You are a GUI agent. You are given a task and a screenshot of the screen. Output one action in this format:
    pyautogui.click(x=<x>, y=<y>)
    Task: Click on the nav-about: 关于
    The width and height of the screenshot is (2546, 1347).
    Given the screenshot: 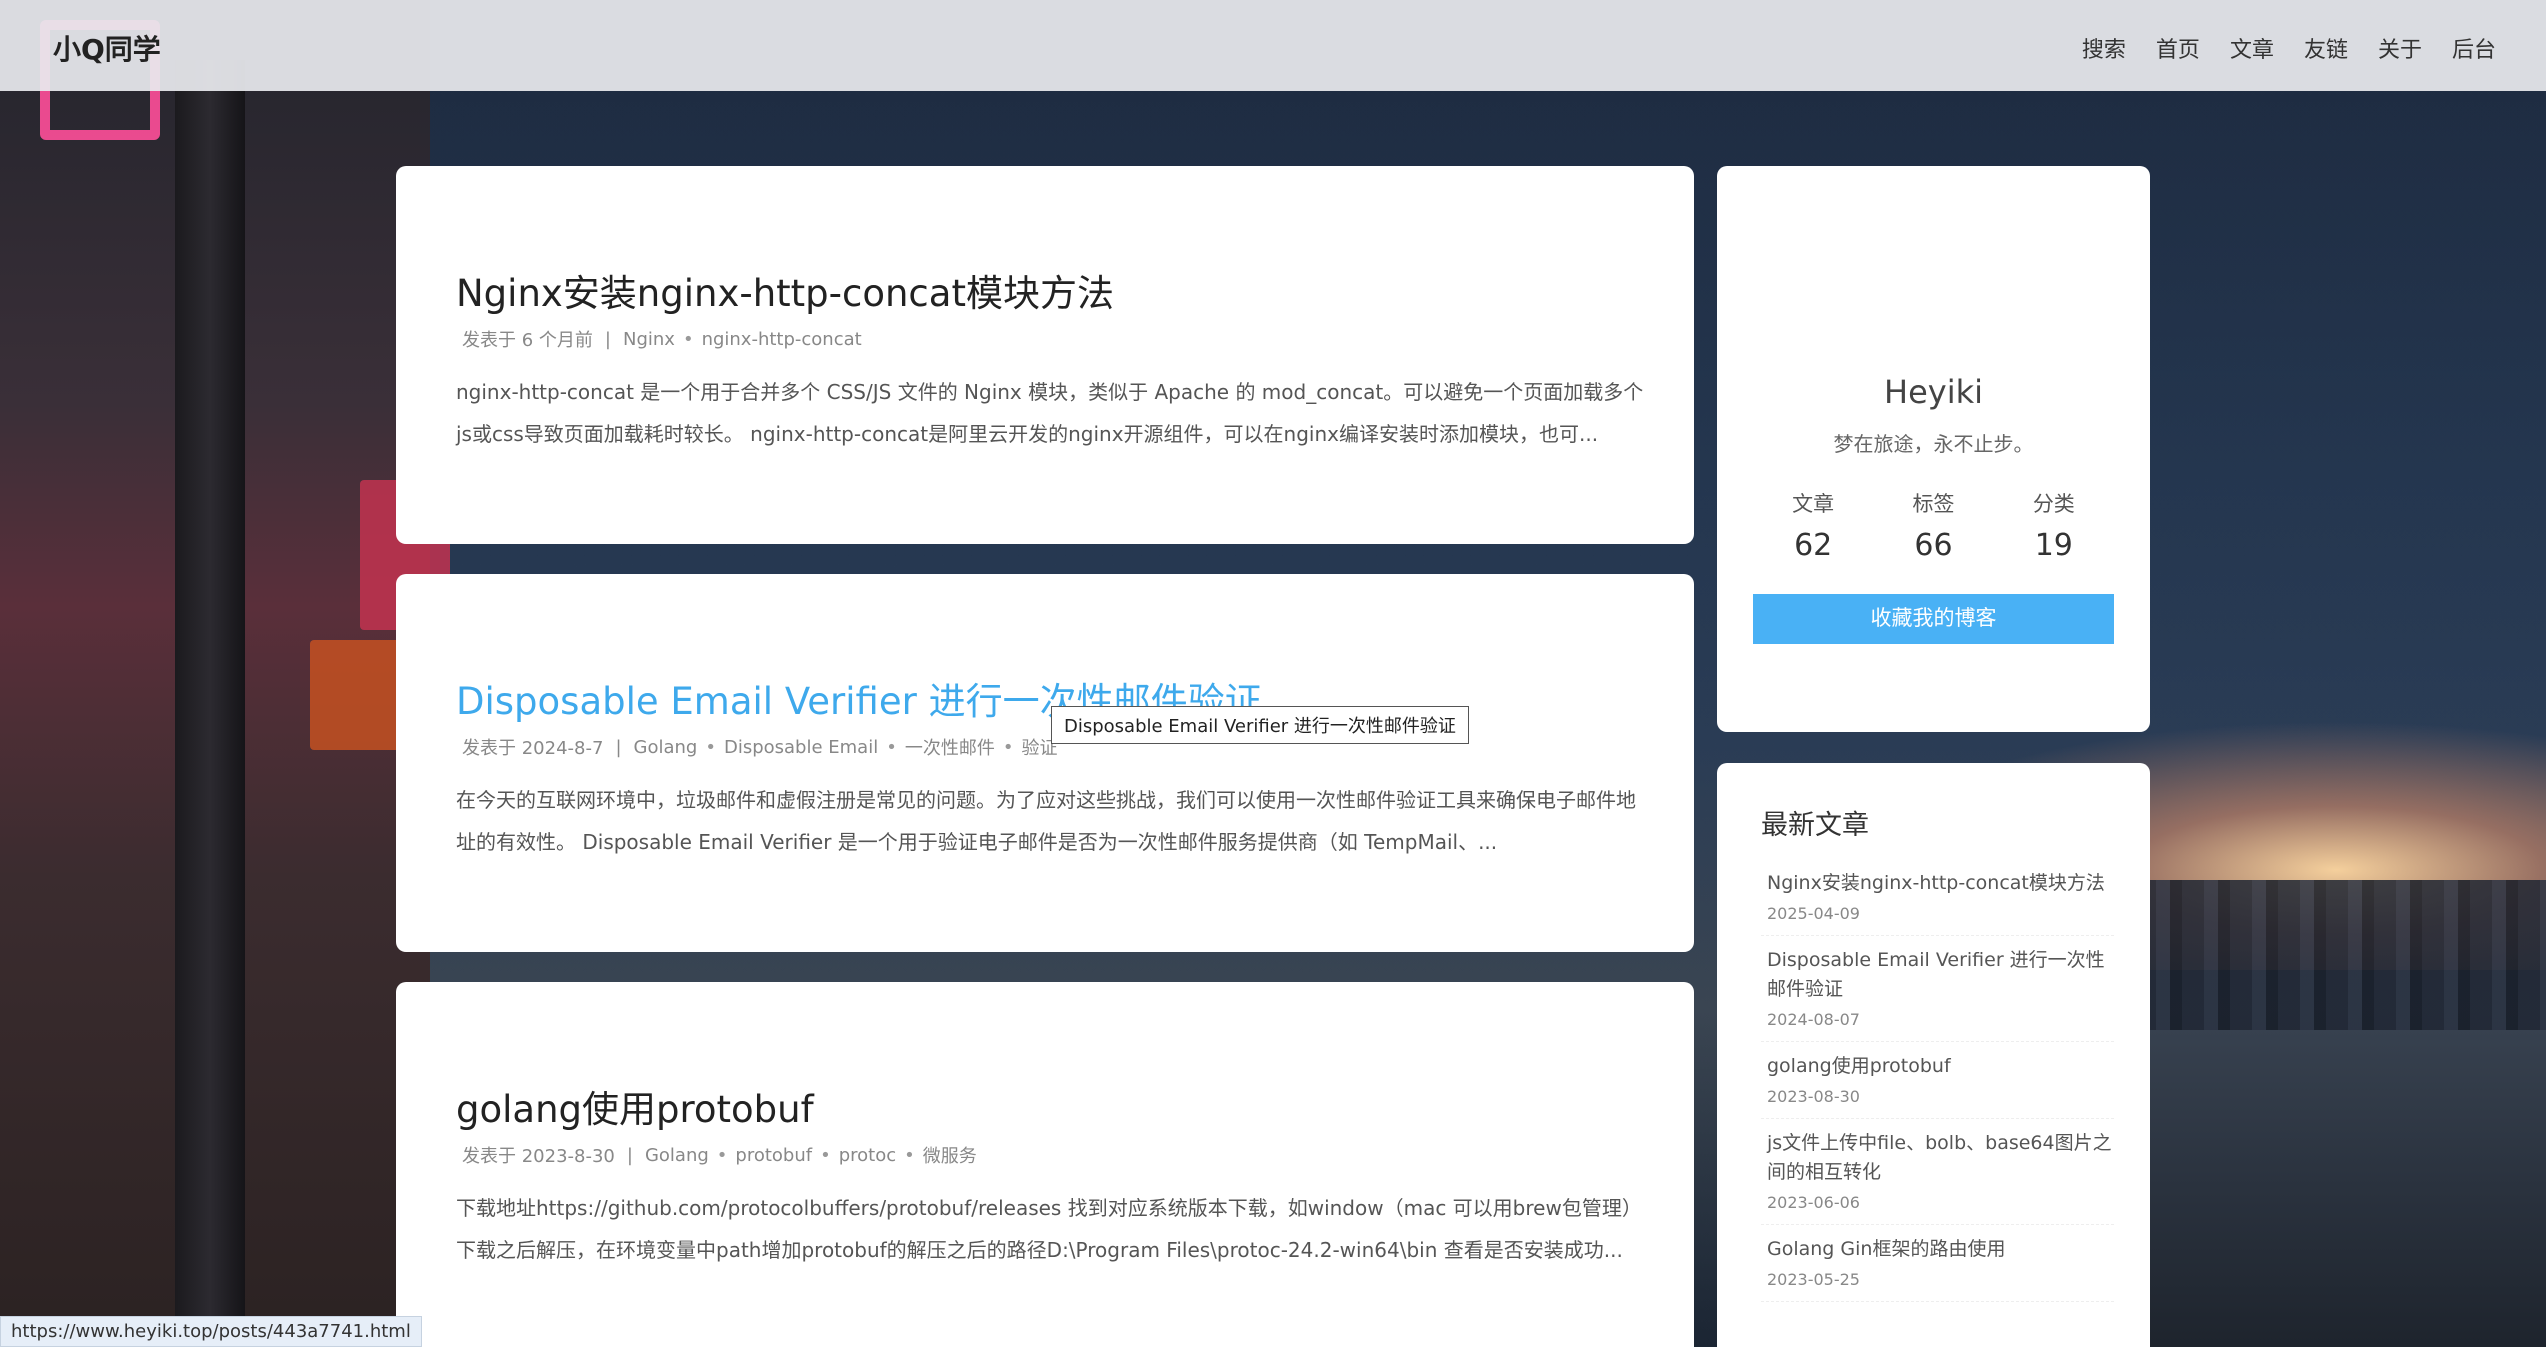 What is the action you would take?
    pyautogui.click(x=2400, y=48)
    